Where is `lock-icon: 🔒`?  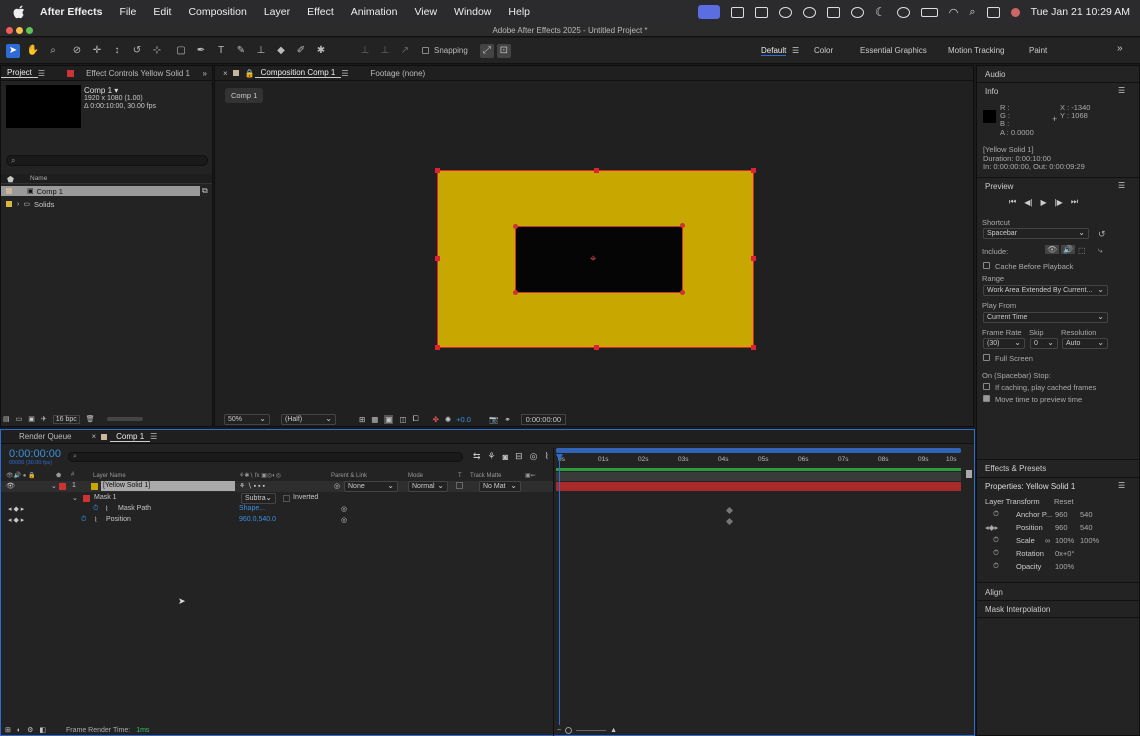 lock-icon: 🔒 is located at coordinates (250, 73).